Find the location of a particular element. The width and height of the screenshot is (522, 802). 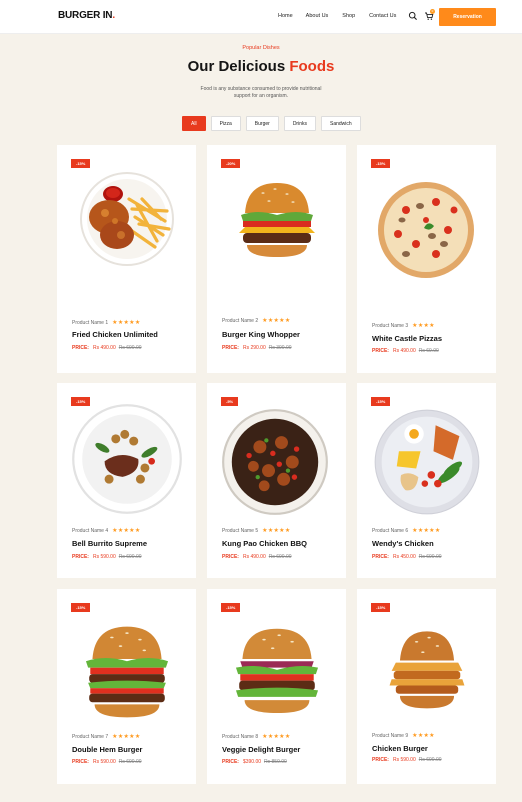

product-name: Wendy's Chicken is located at coordinates (403, 543).